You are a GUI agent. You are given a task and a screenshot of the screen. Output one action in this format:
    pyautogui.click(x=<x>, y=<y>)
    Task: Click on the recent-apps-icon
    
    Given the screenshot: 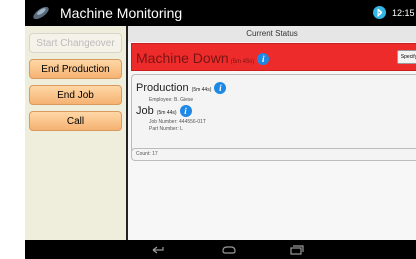 What is the action you would take?
    pyautogui.click(x=296, y=249)
    